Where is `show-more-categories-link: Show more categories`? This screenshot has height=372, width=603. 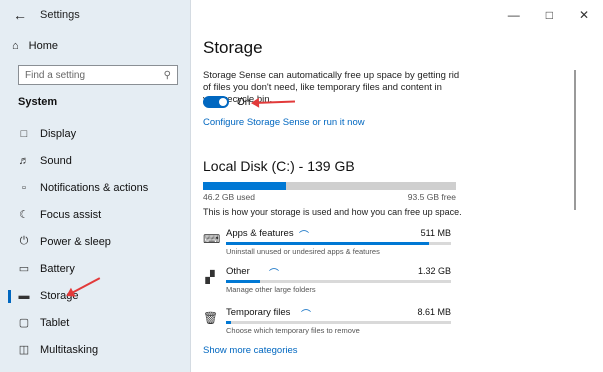 show-more-categories-link: Show more categories is located at coordinates (250, 350).